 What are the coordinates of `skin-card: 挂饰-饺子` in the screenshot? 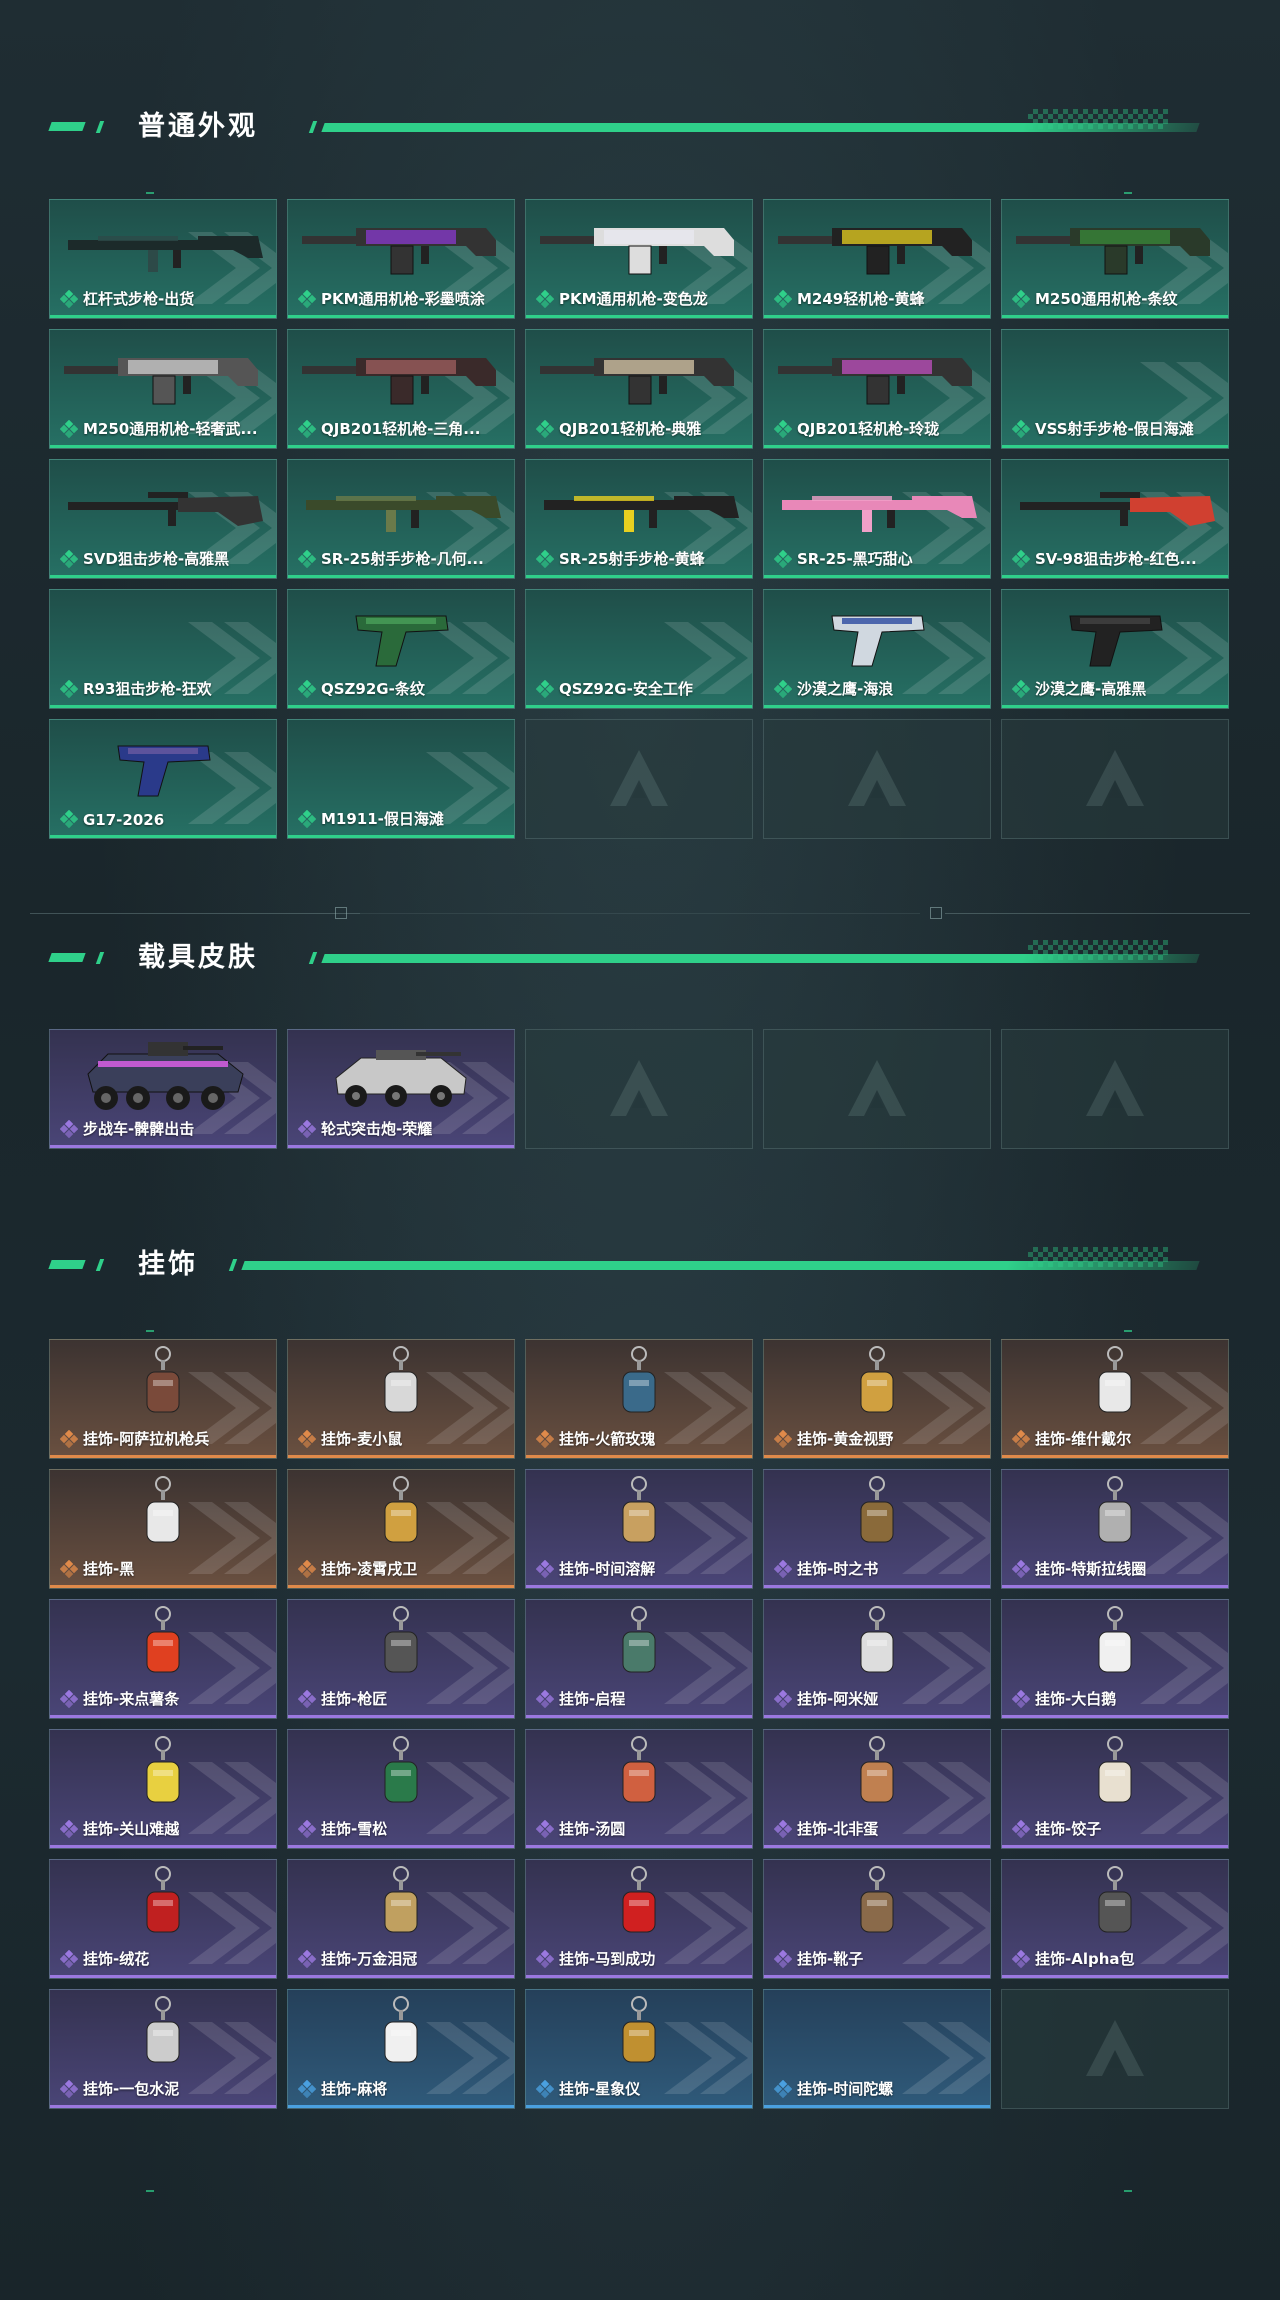 It's located at (1115, 1789).